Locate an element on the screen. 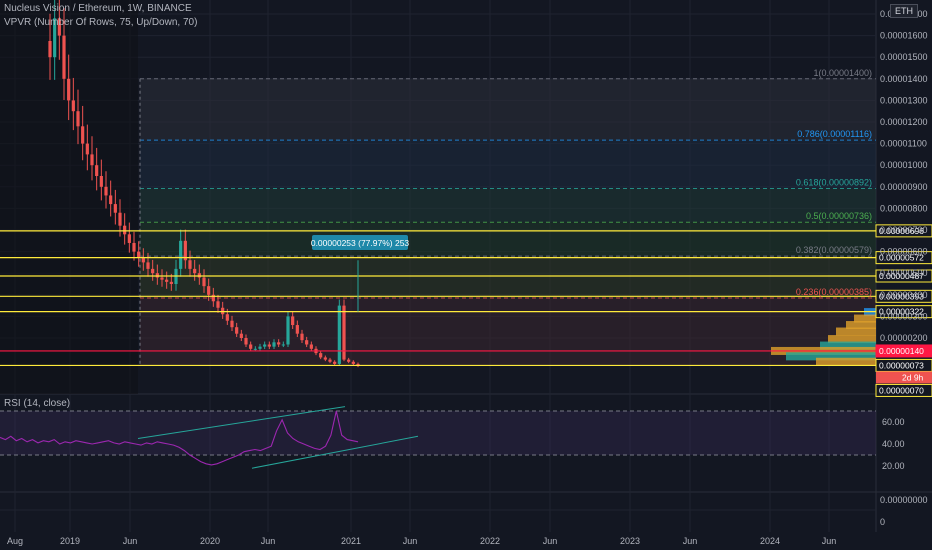 The width and height of the screenshot is (932, 550). fib-level-label: 0.382(0.00000579) is located at coordinates (834, 250).